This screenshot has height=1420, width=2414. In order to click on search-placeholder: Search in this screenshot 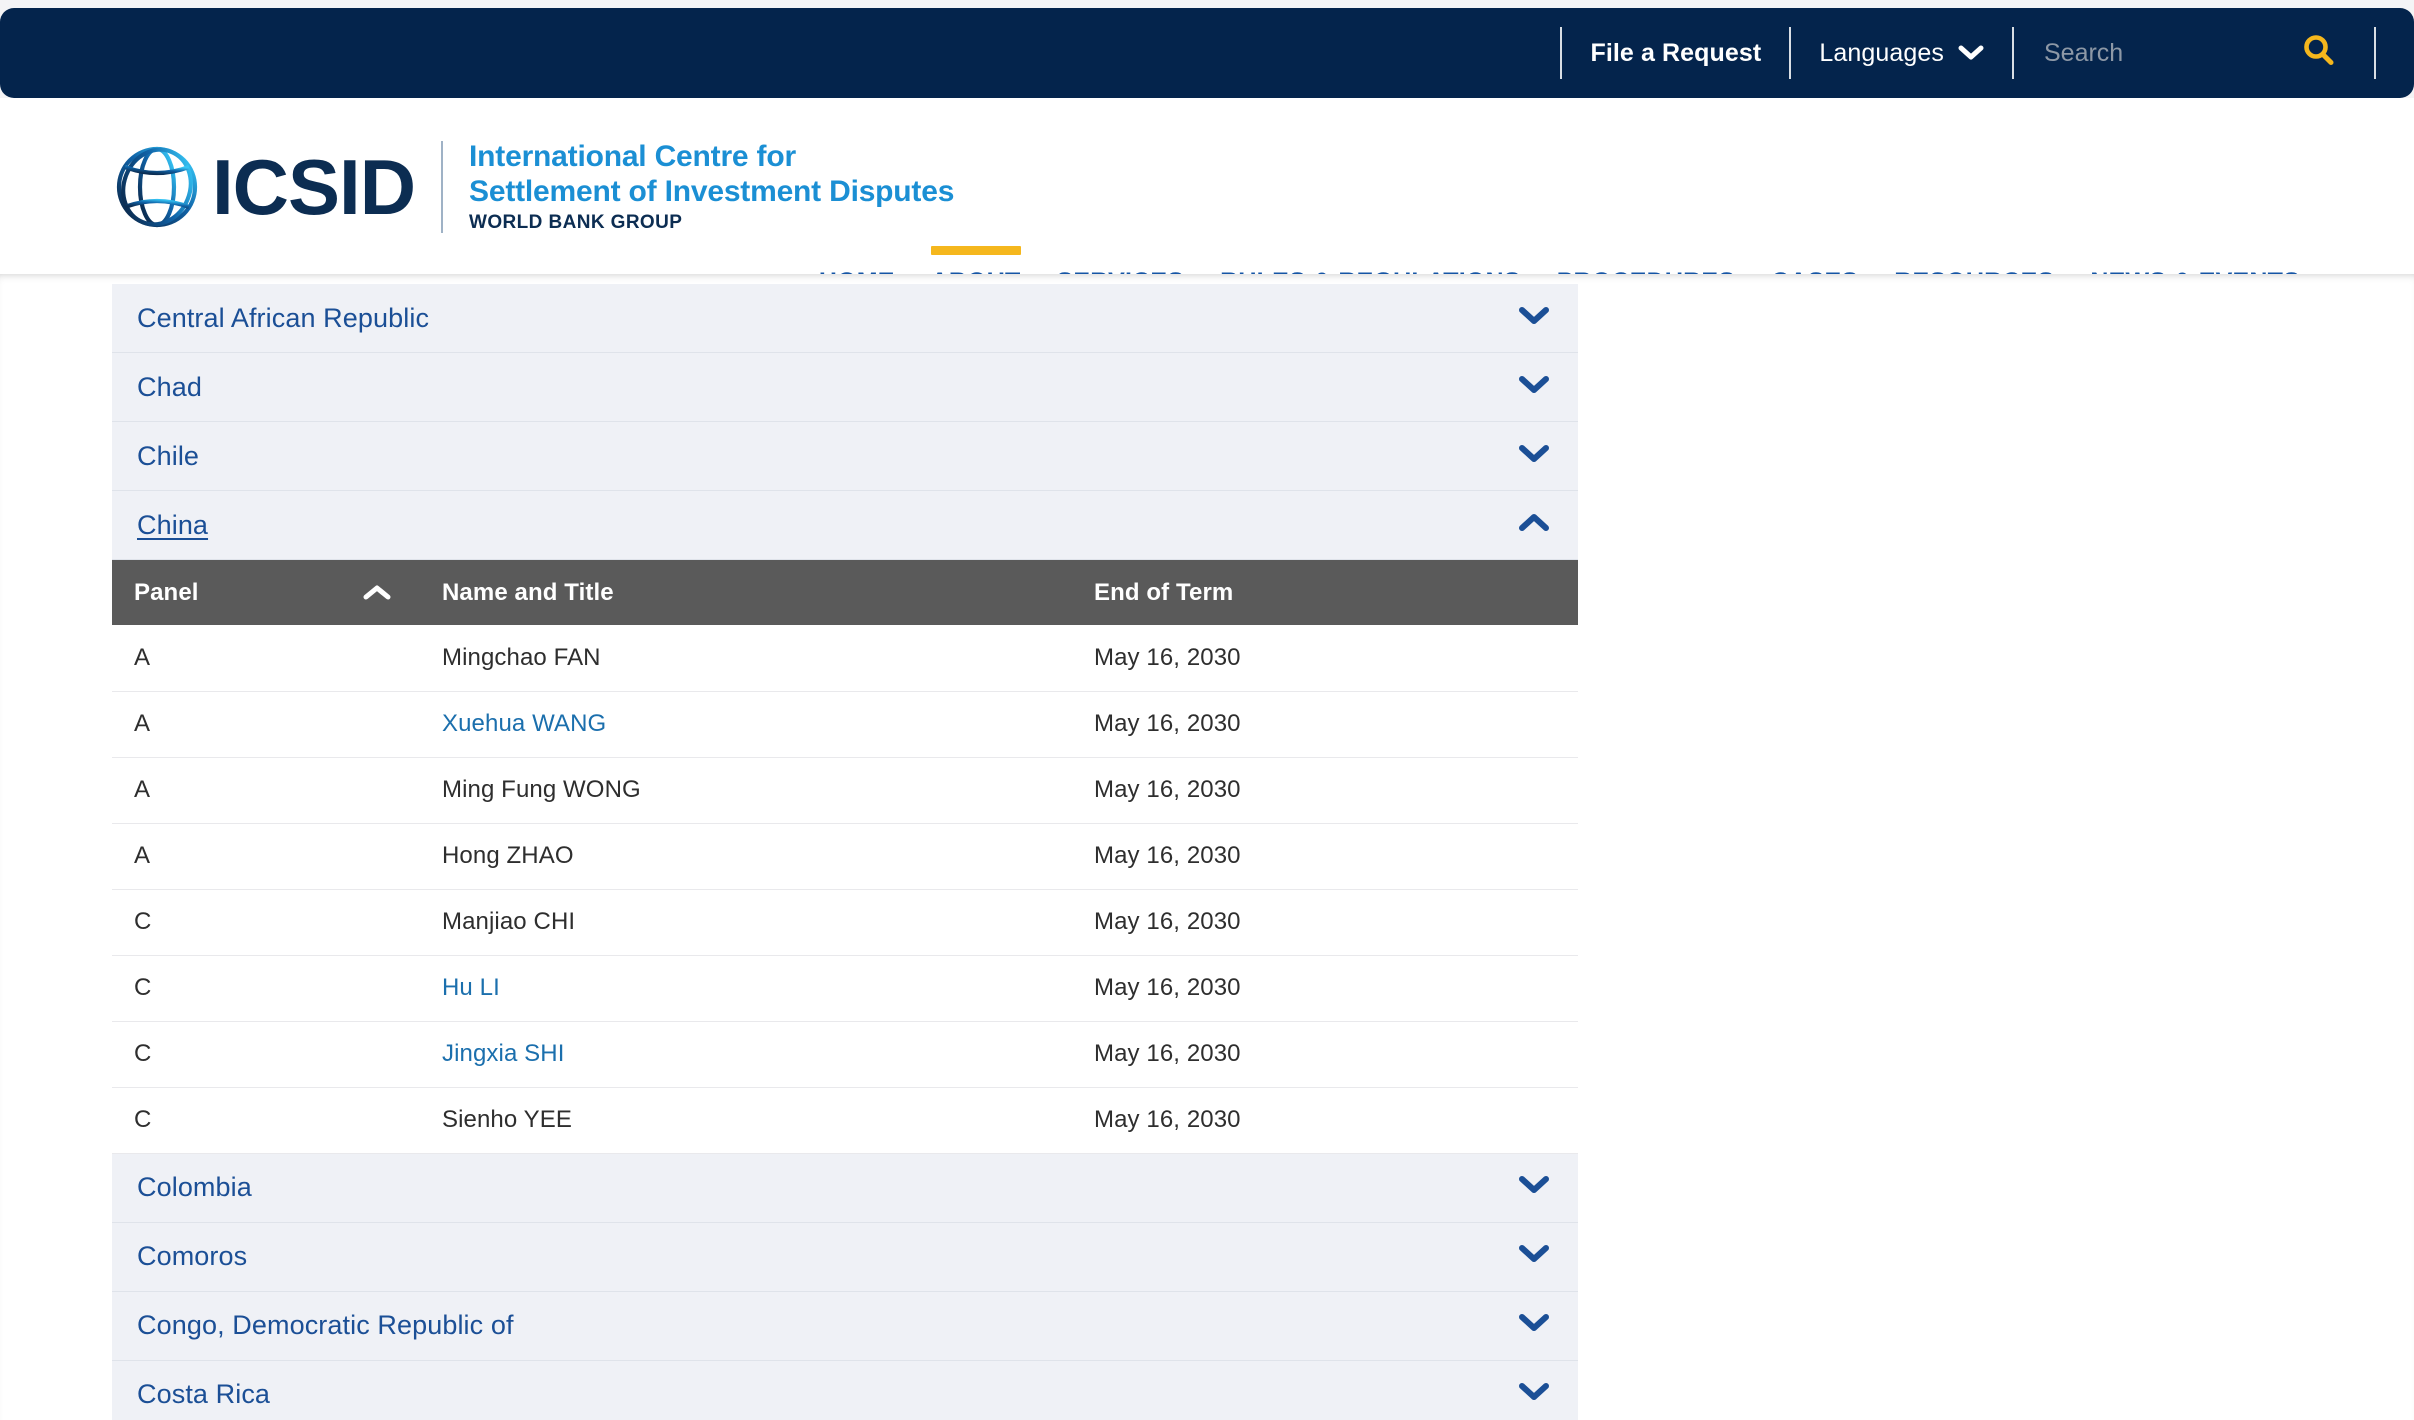, I will do `click(2084, 52)`.